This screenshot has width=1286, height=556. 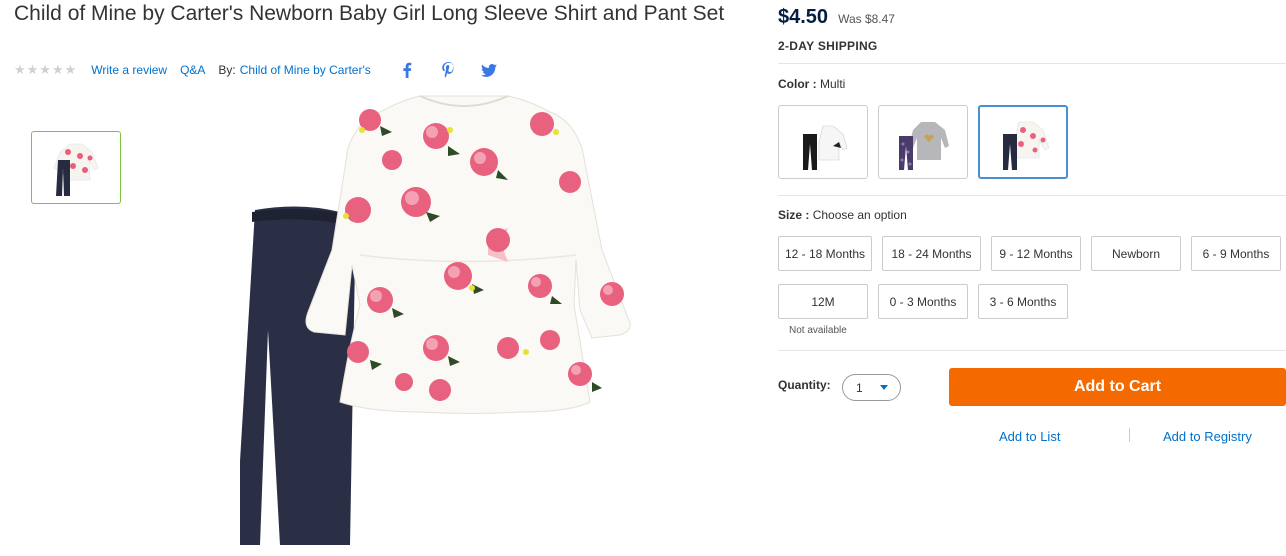 What do you see at coordinates (407, 70) in the screenshot?
I see `facebook-icon` at bounding box center [407, 70].